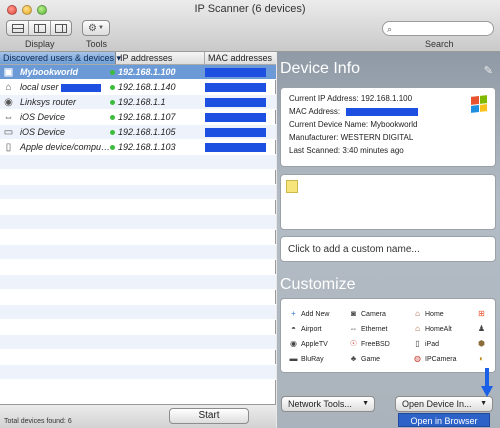  I want to click on search-icon: ⌕, so click(390, 29).